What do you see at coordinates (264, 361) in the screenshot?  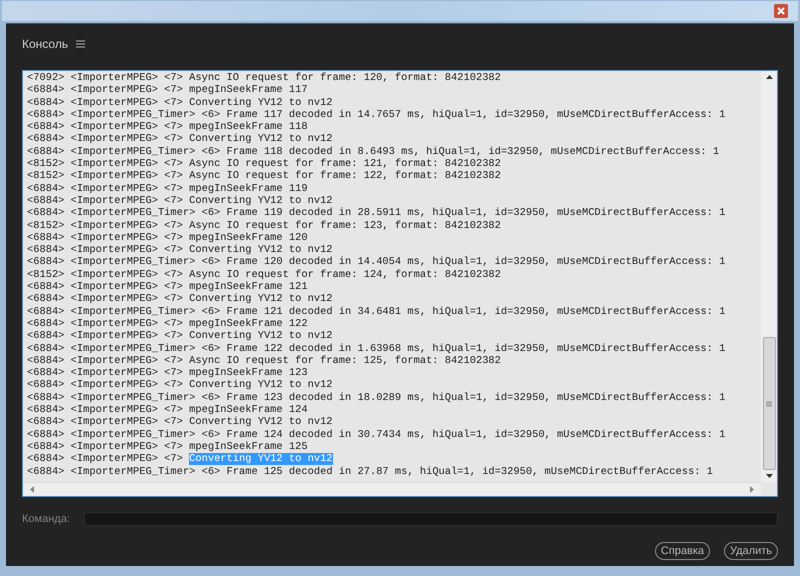 I see `log-line: <6884> <ImporterMPEG> <7> Async IO request for frame: 125, format: 842102382` at bounding box center [264, 361].